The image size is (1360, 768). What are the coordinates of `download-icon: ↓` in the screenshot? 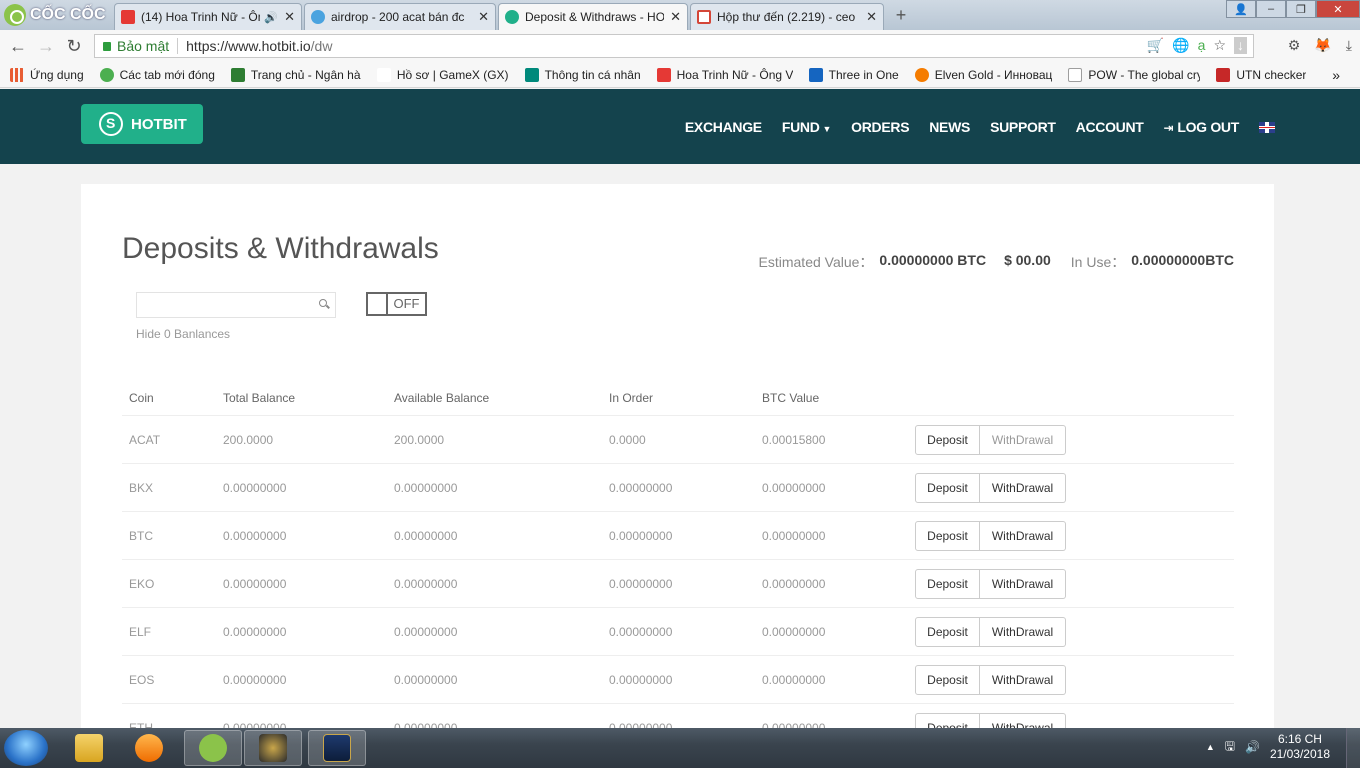 It's located at (1240, 45).